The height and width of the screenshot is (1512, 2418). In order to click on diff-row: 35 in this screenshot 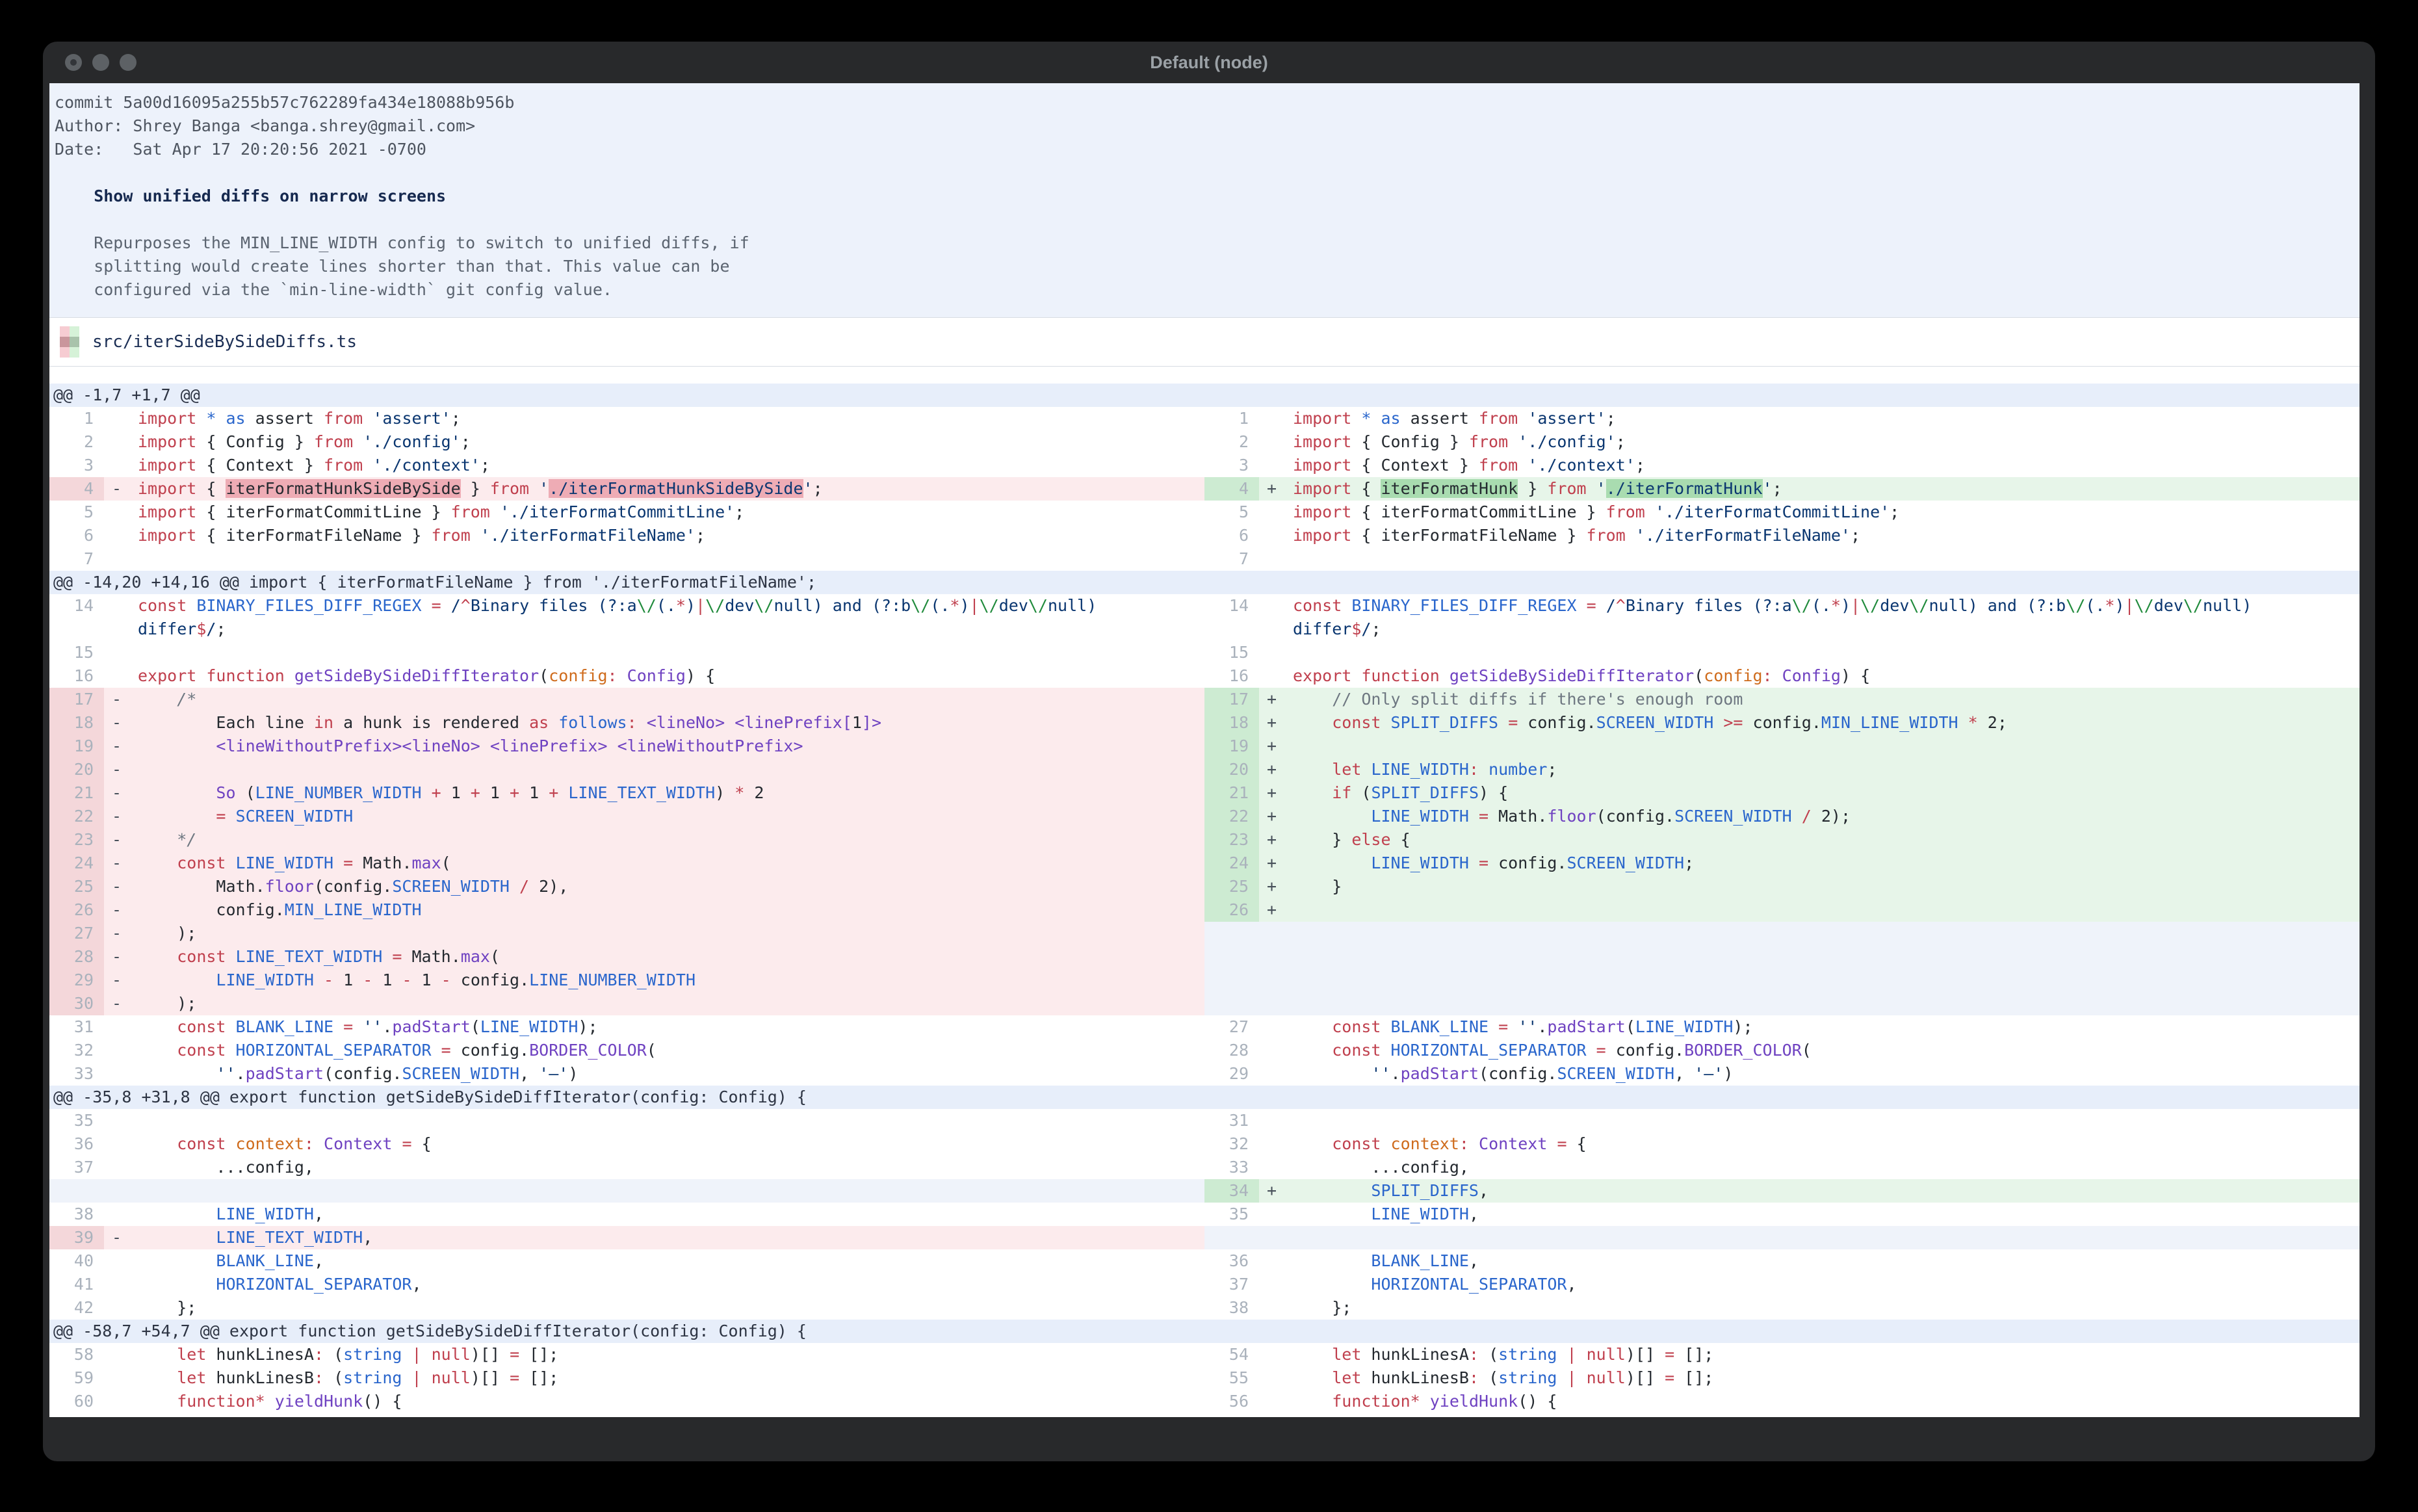, I will do `click(627, 1120)`.